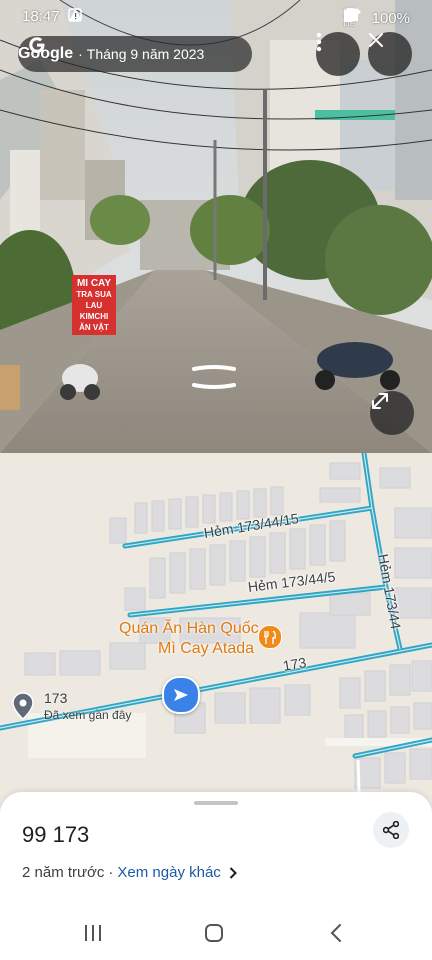  I want to click on expand-icon, so click(380, 401).